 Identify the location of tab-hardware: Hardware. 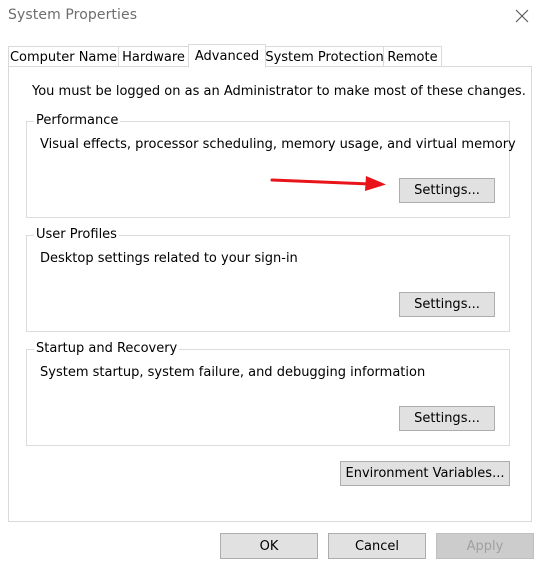
(153, 56).